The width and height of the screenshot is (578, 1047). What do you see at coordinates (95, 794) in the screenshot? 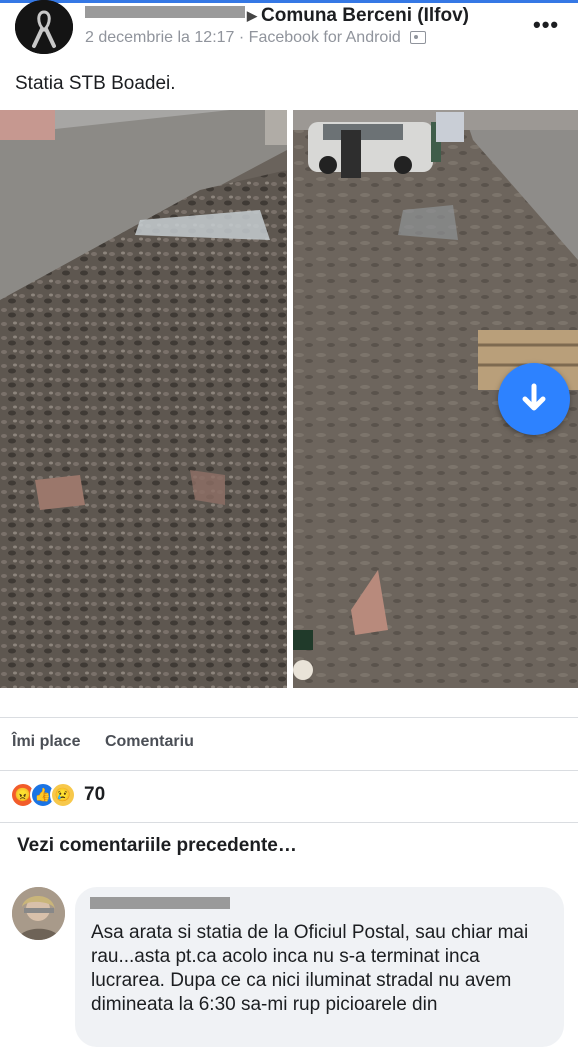
I see `reaction-count: 70` at bounding box center [95, 794].